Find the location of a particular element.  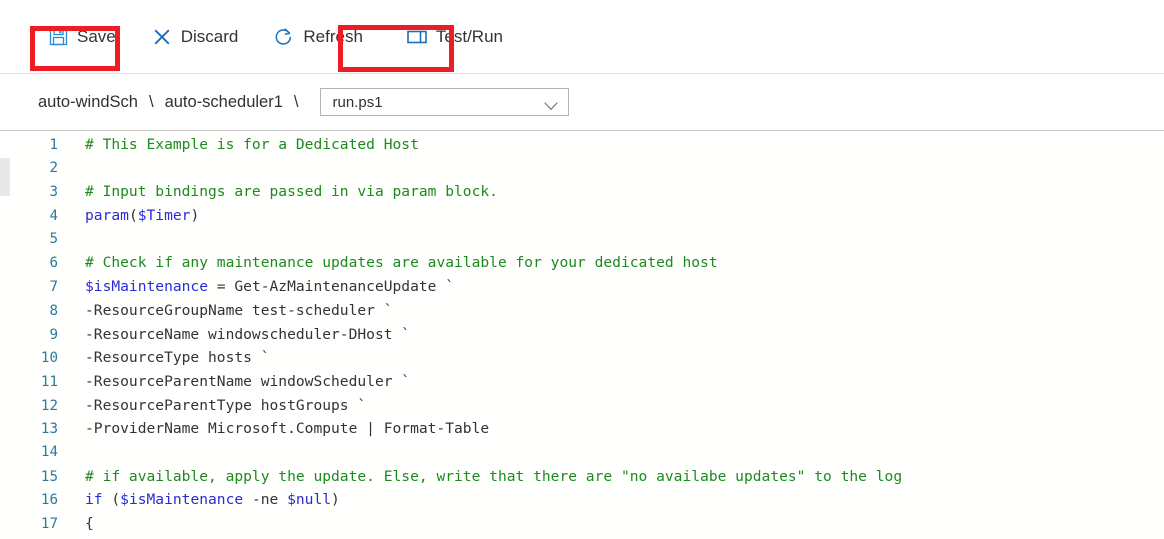

refresh-button: Refresh is located at coordinates (318, 37).